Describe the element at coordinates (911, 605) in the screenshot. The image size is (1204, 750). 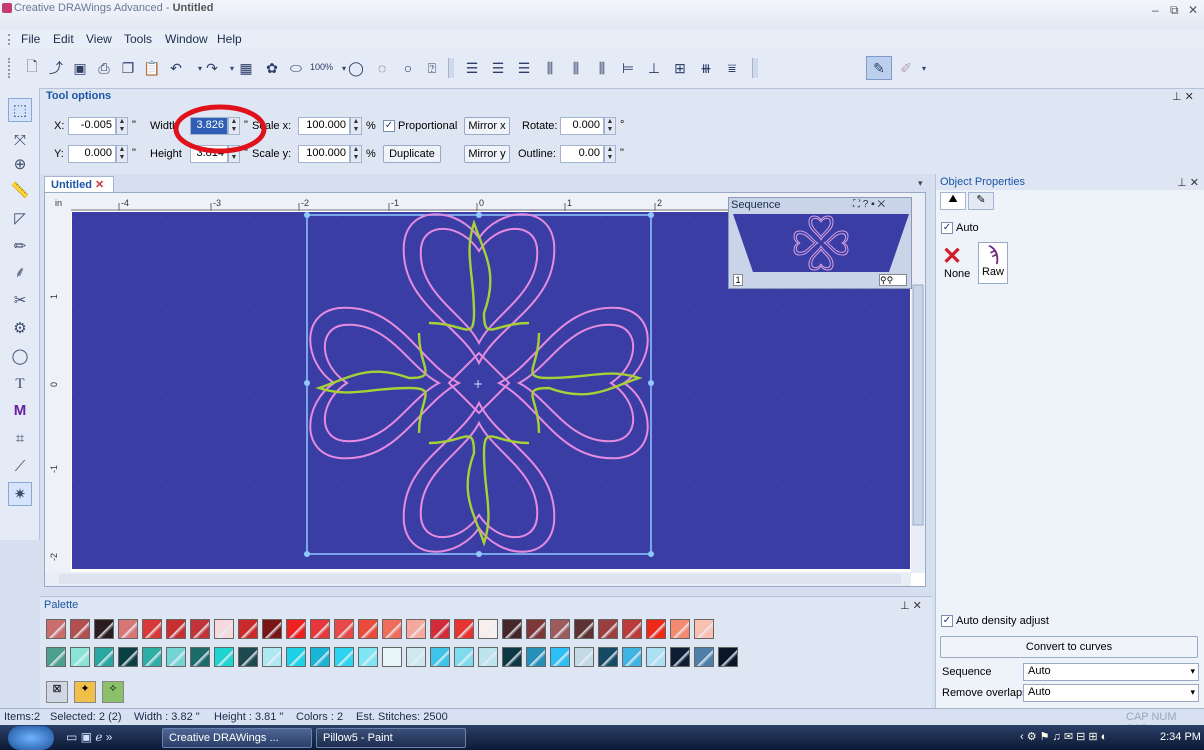
I see `palette-pin-close-icon: ⊥ ✕` at that location.